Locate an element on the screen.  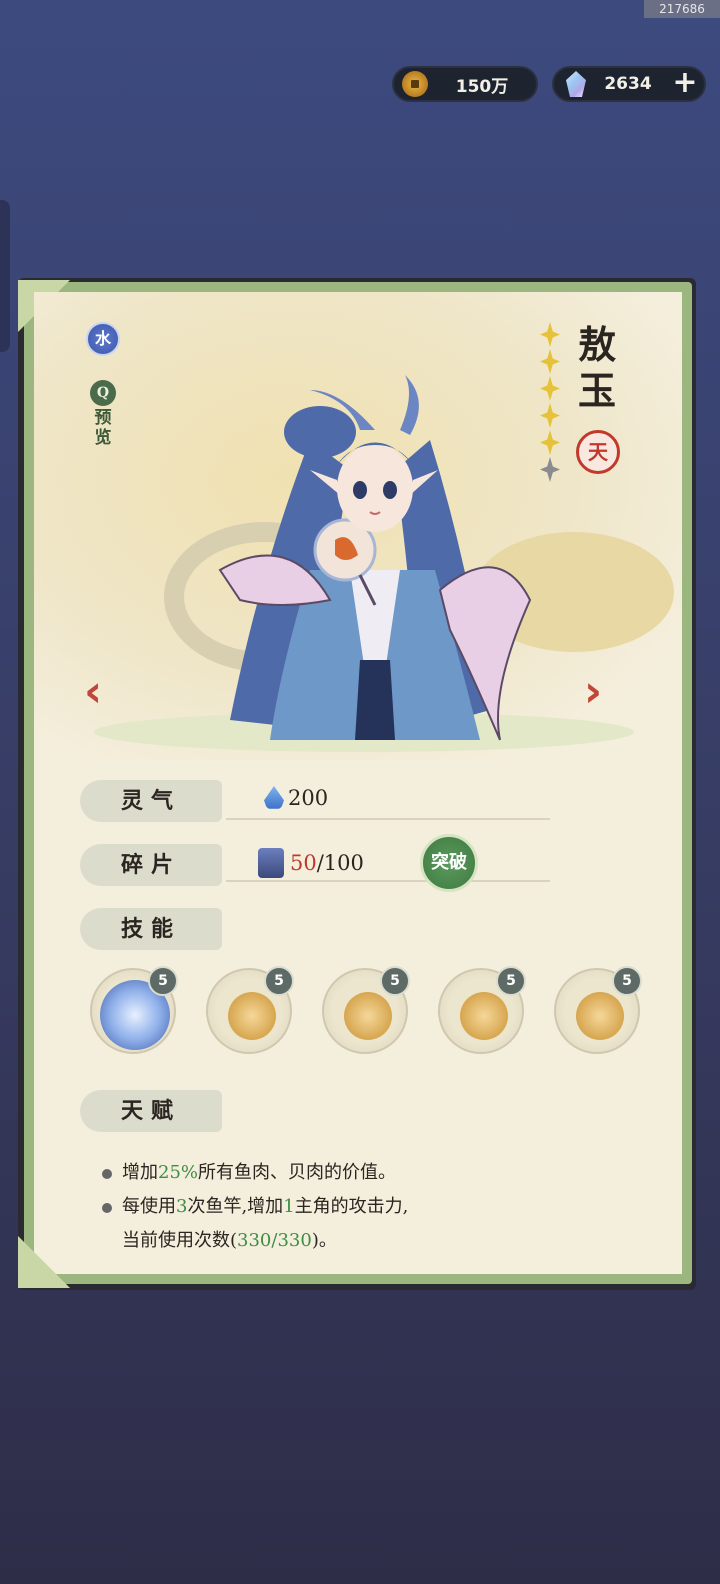
rice-ball-icon is located at coordinates (484, 1016).